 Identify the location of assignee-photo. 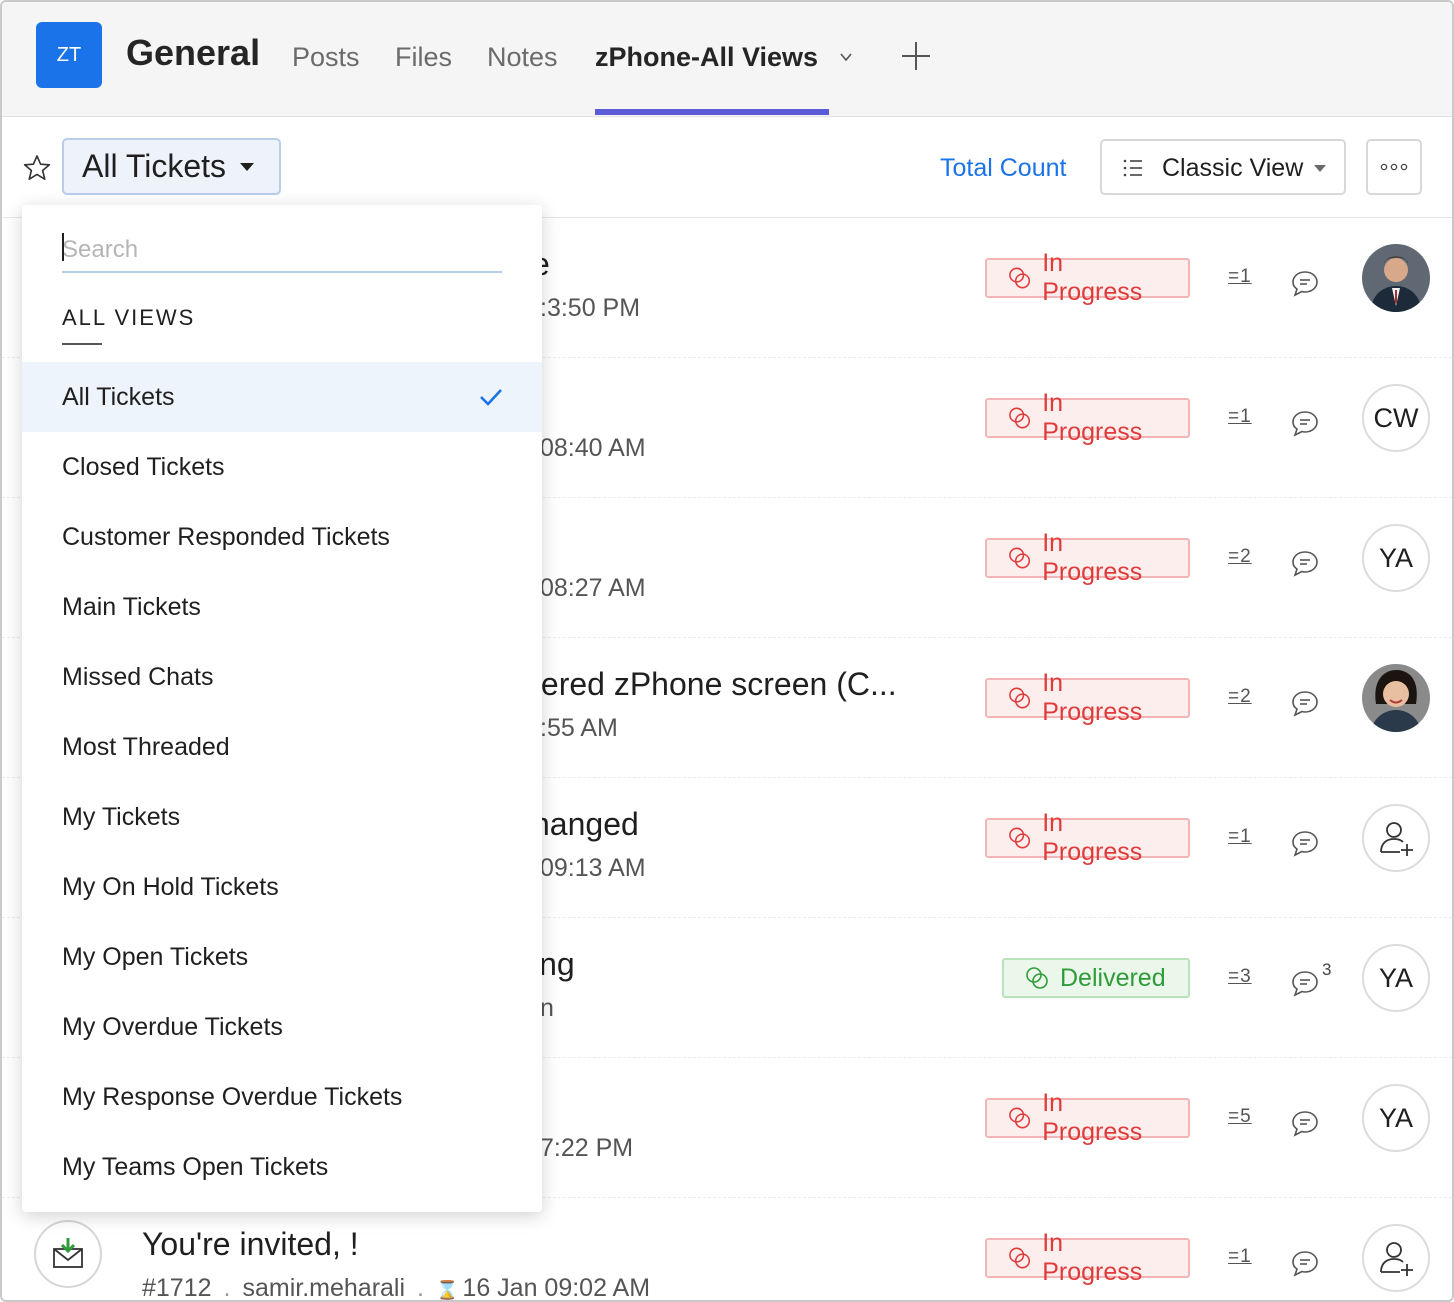
(1396, 278).